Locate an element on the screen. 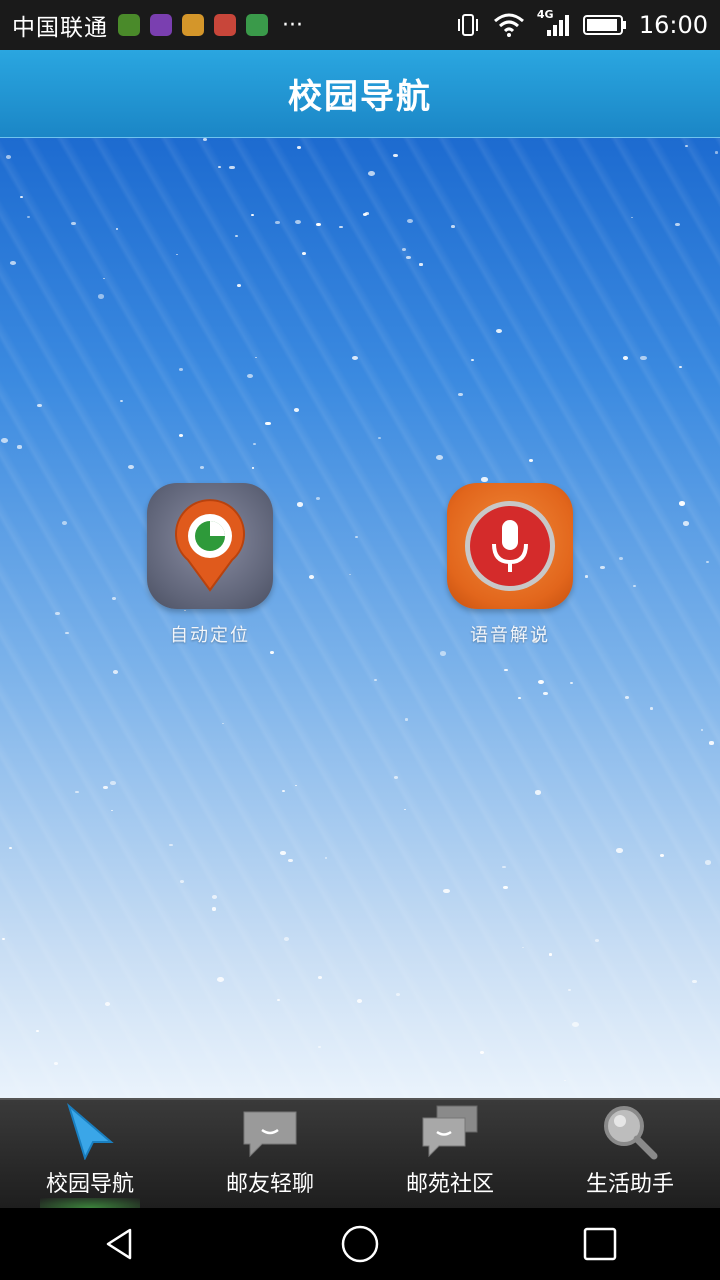  title-bar: 校园导航 is located at coordinates (360, 94).